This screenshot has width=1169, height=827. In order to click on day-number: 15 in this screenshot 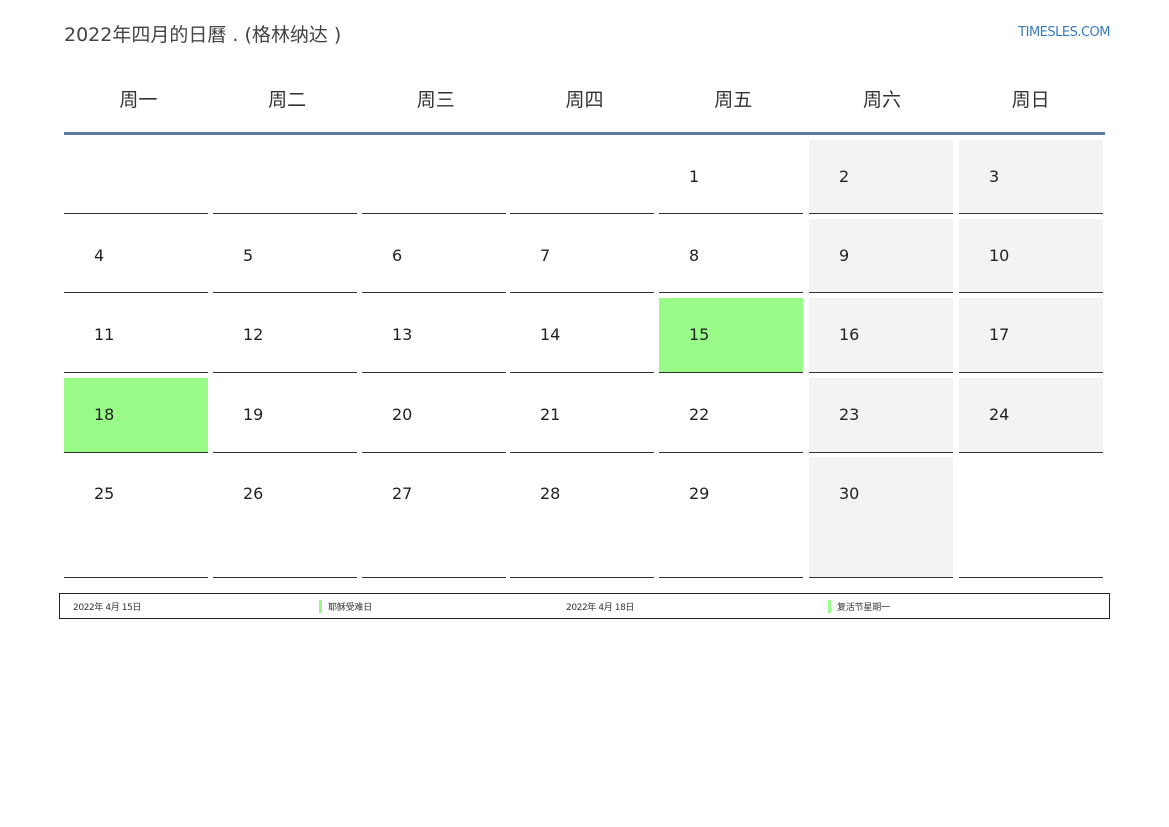, I will do `click(699, 334)`.